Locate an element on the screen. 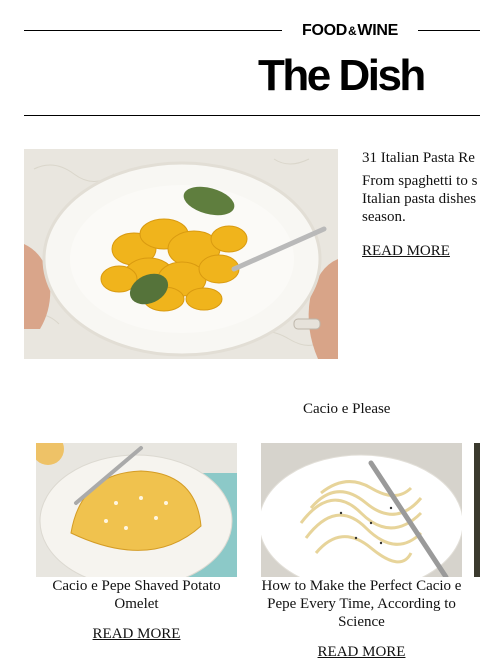  next-card-edge is located at coordinates (477, 510).